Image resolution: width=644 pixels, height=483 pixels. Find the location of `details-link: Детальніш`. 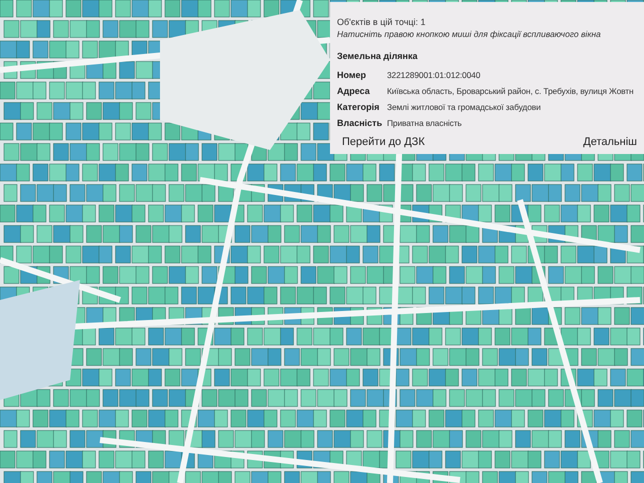

details-link: Детальніш is located at coordinates (610, 142).